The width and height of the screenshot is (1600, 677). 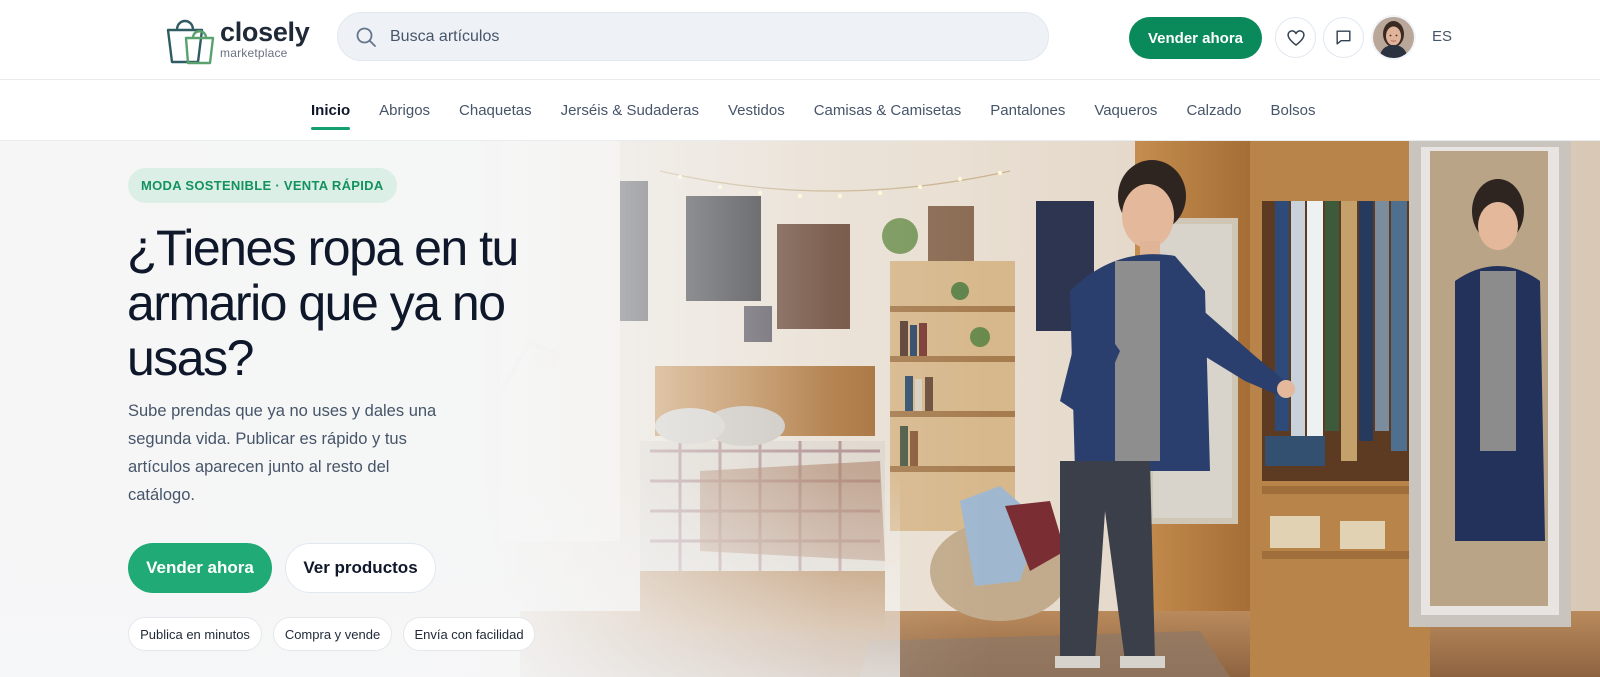 I want to click on shopping-bags-icon, so click(x=190, y=42).